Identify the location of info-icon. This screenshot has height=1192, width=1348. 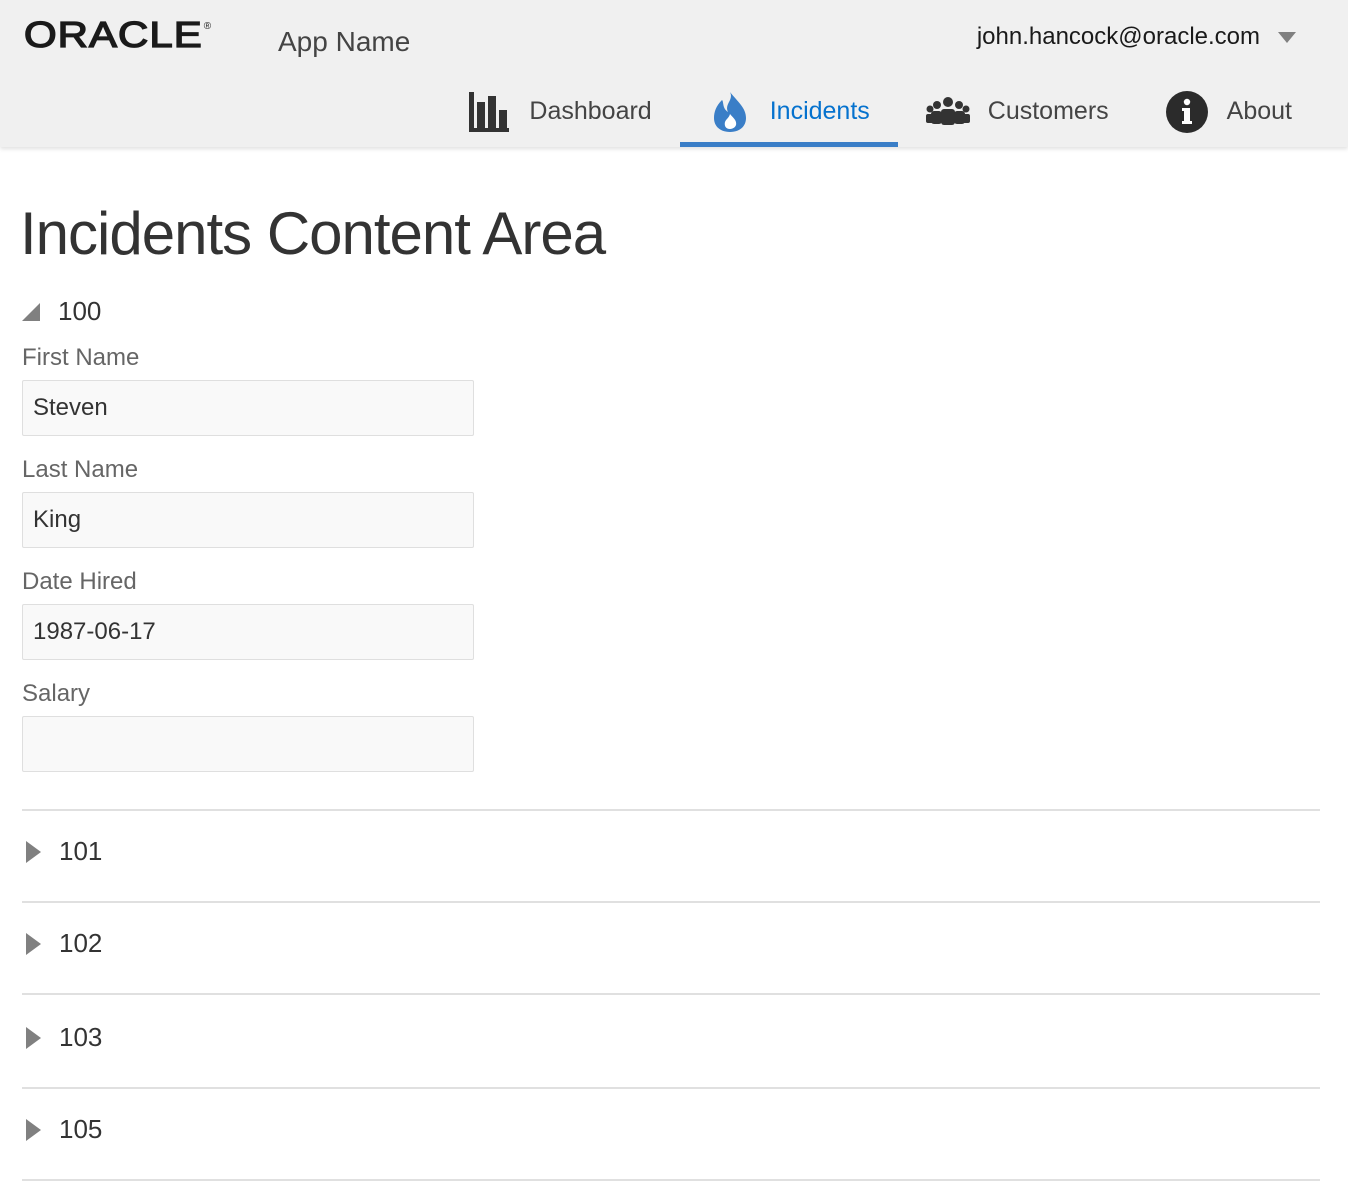
(1187, 112).